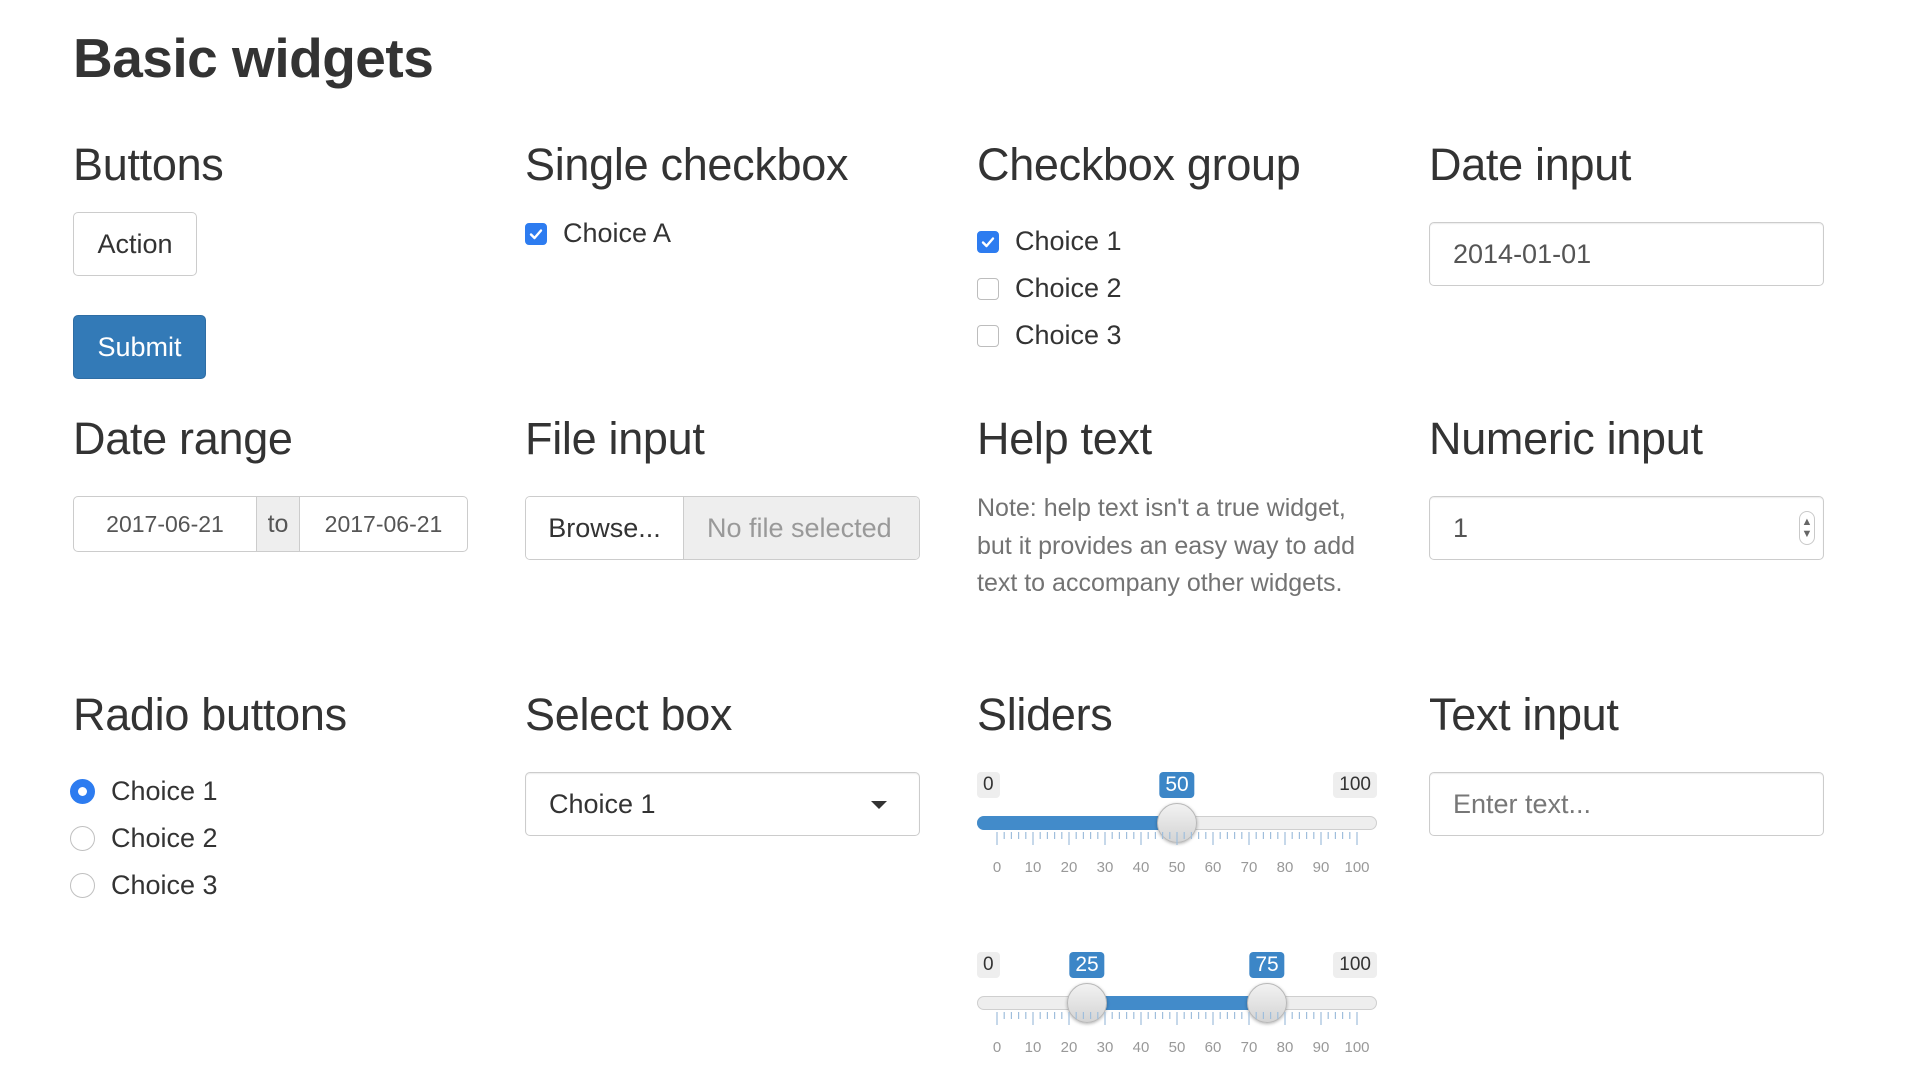  I want to click on spinner-down-icon: ▼, so click(1807, 534).